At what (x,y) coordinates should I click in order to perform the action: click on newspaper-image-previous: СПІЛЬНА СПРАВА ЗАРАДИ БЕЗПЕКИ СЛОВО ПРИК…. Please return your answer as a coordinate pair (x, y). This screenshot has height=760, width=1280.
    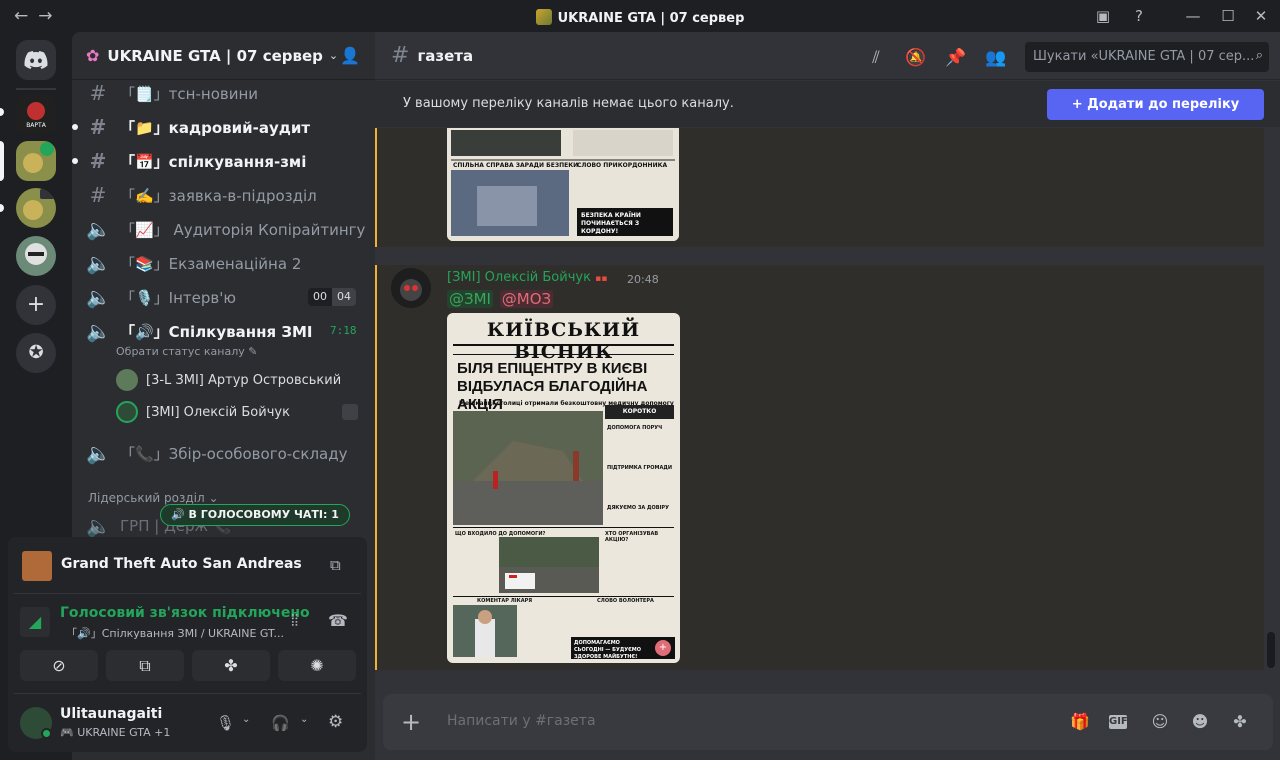
    Looking at the image, I should click on (563, 184).